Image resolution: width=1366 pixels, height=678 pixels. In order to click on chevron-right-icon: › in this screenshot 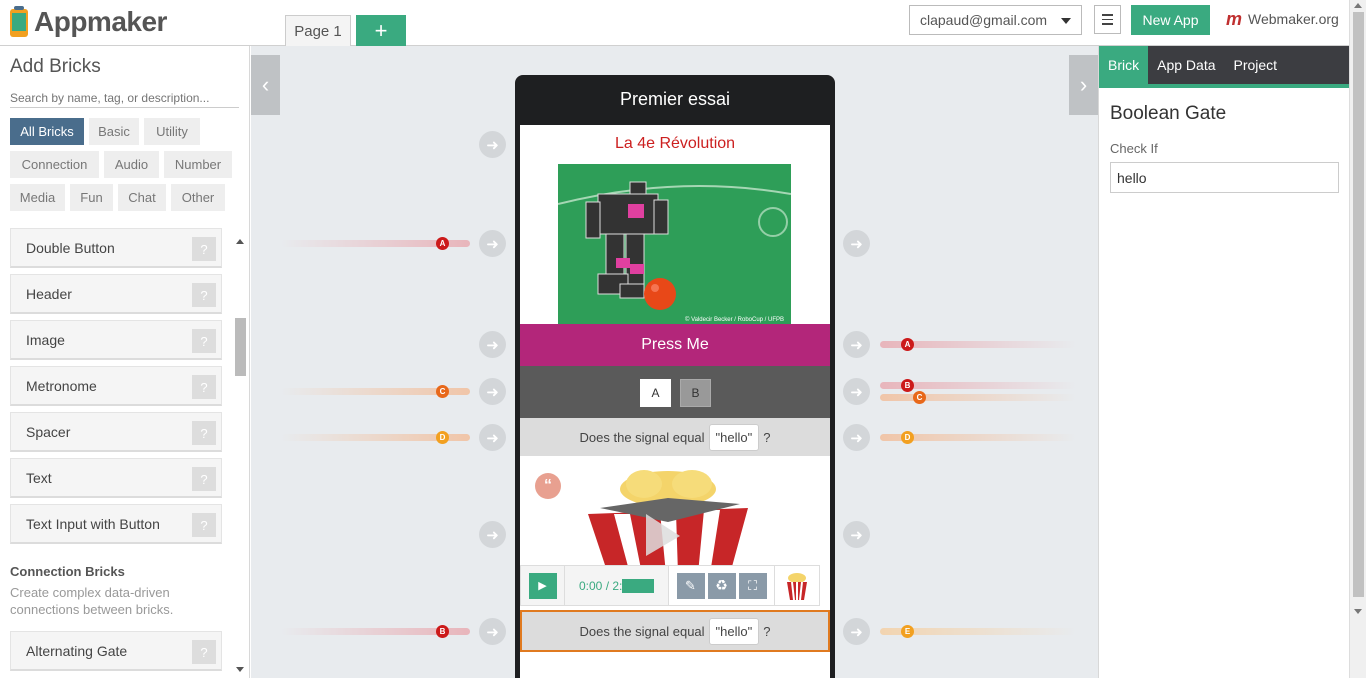, I will do `click(1083, 85)`.